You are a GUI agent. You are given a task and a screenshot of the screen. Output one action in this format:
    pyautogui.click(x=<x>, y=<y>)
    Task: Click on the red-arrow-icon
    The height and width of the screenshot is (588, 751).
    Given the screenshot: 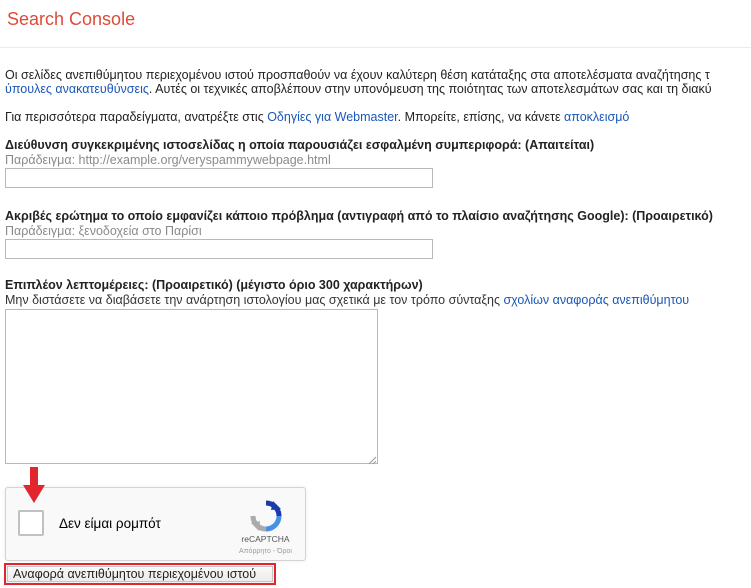 What is the action you would take?
    pyautogui.click(x=34, y=485)
    